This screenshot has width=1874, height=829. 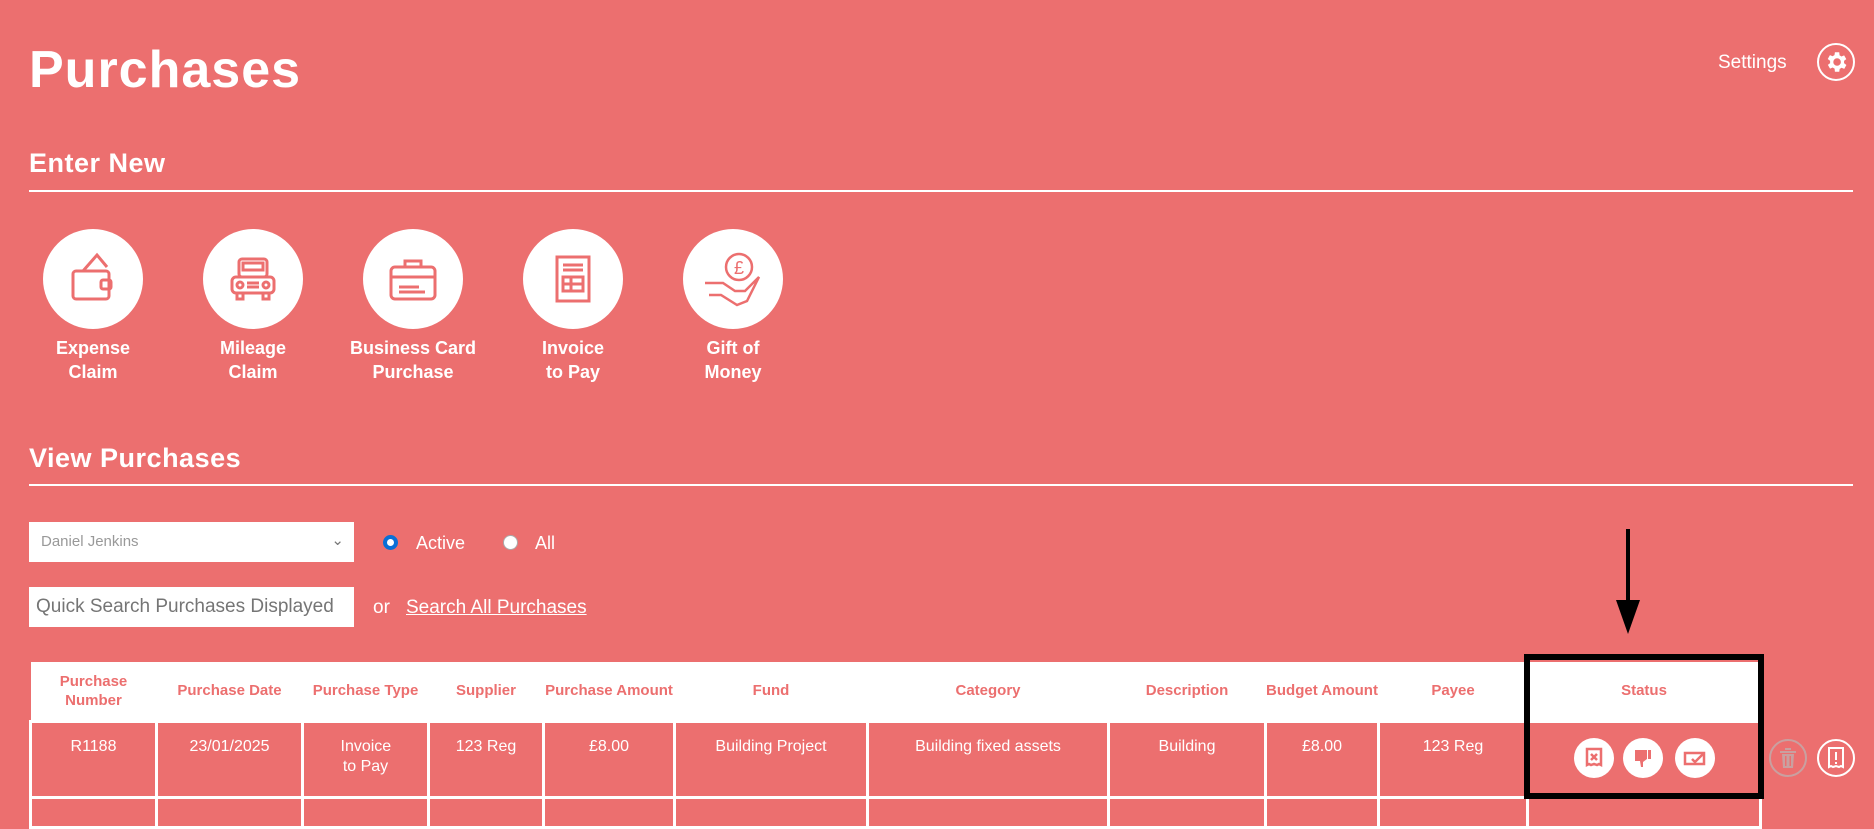 What do you see at coordinates (135, 458) in the screenshot?
I see `view-purchases-heading: View Purchases` at bounding box center [135, 458].